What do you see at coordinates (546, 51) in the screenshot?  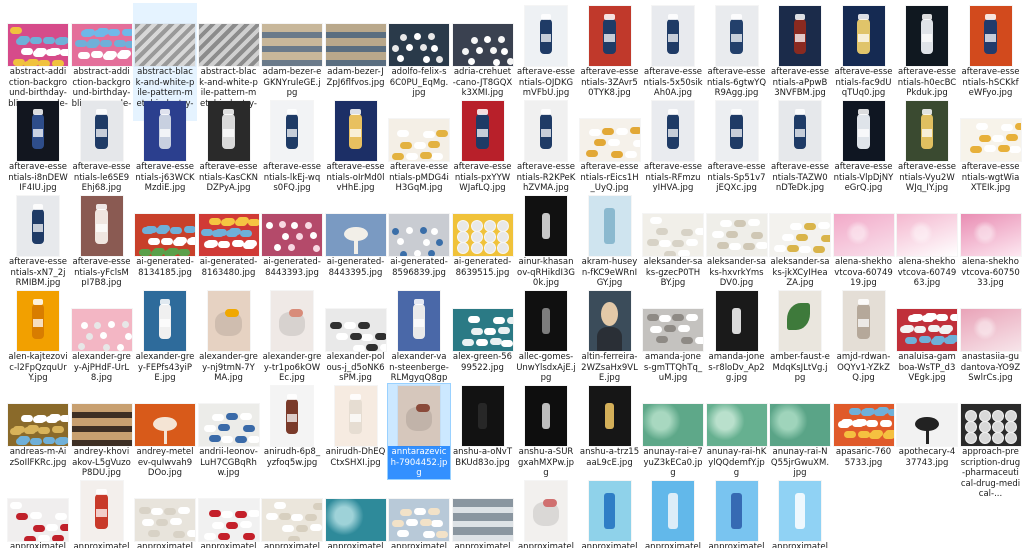 I see `file-item: afterave-essentials-OJDKGmVFbU.jpg` at bounding box center [546, 51].